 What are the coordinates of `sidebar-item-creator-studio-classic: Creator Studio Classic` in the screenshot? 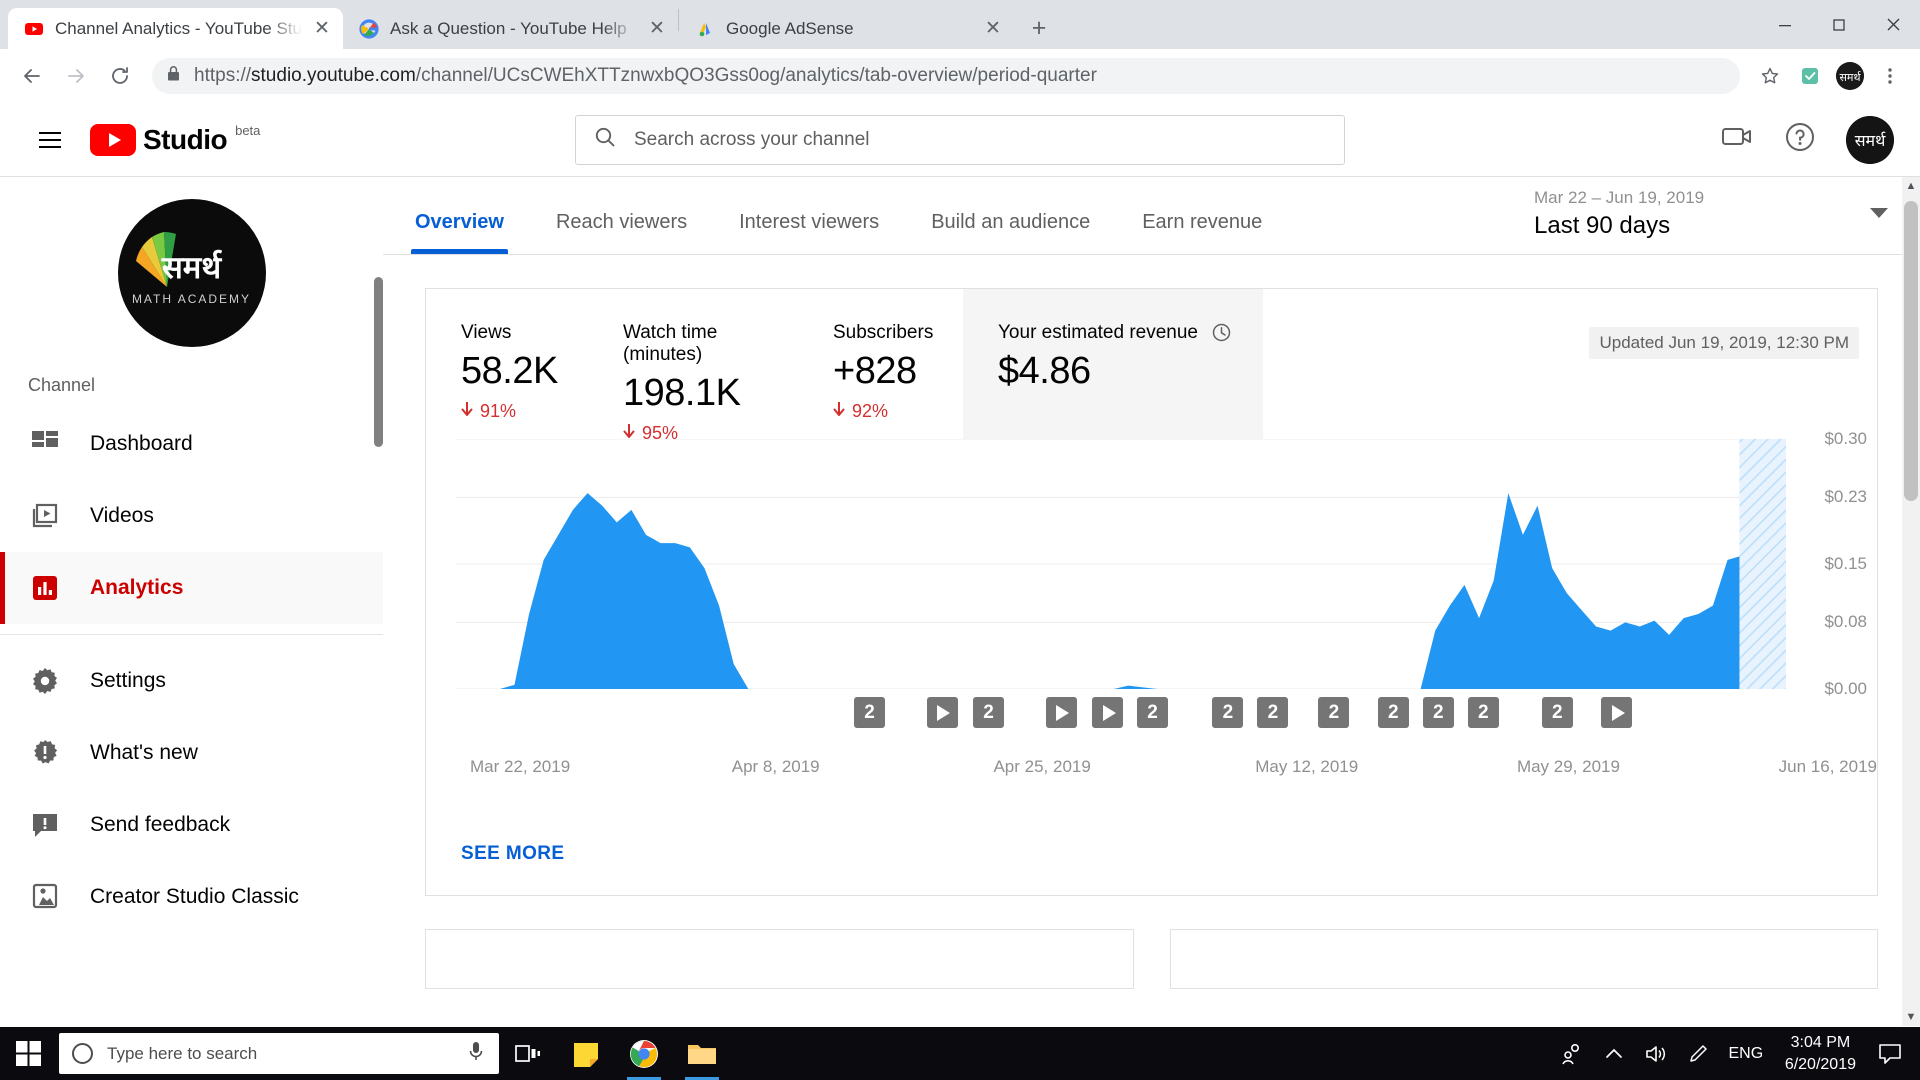 It's located at (191, 897).